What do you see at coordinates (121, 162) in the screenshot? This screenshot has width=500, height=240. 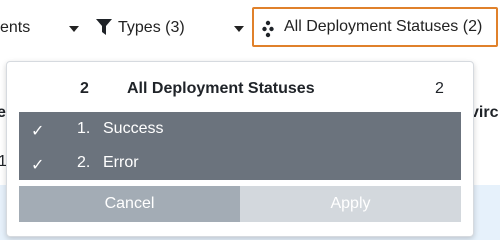 I see `option-label: Error` at bounding box center [121, 162].